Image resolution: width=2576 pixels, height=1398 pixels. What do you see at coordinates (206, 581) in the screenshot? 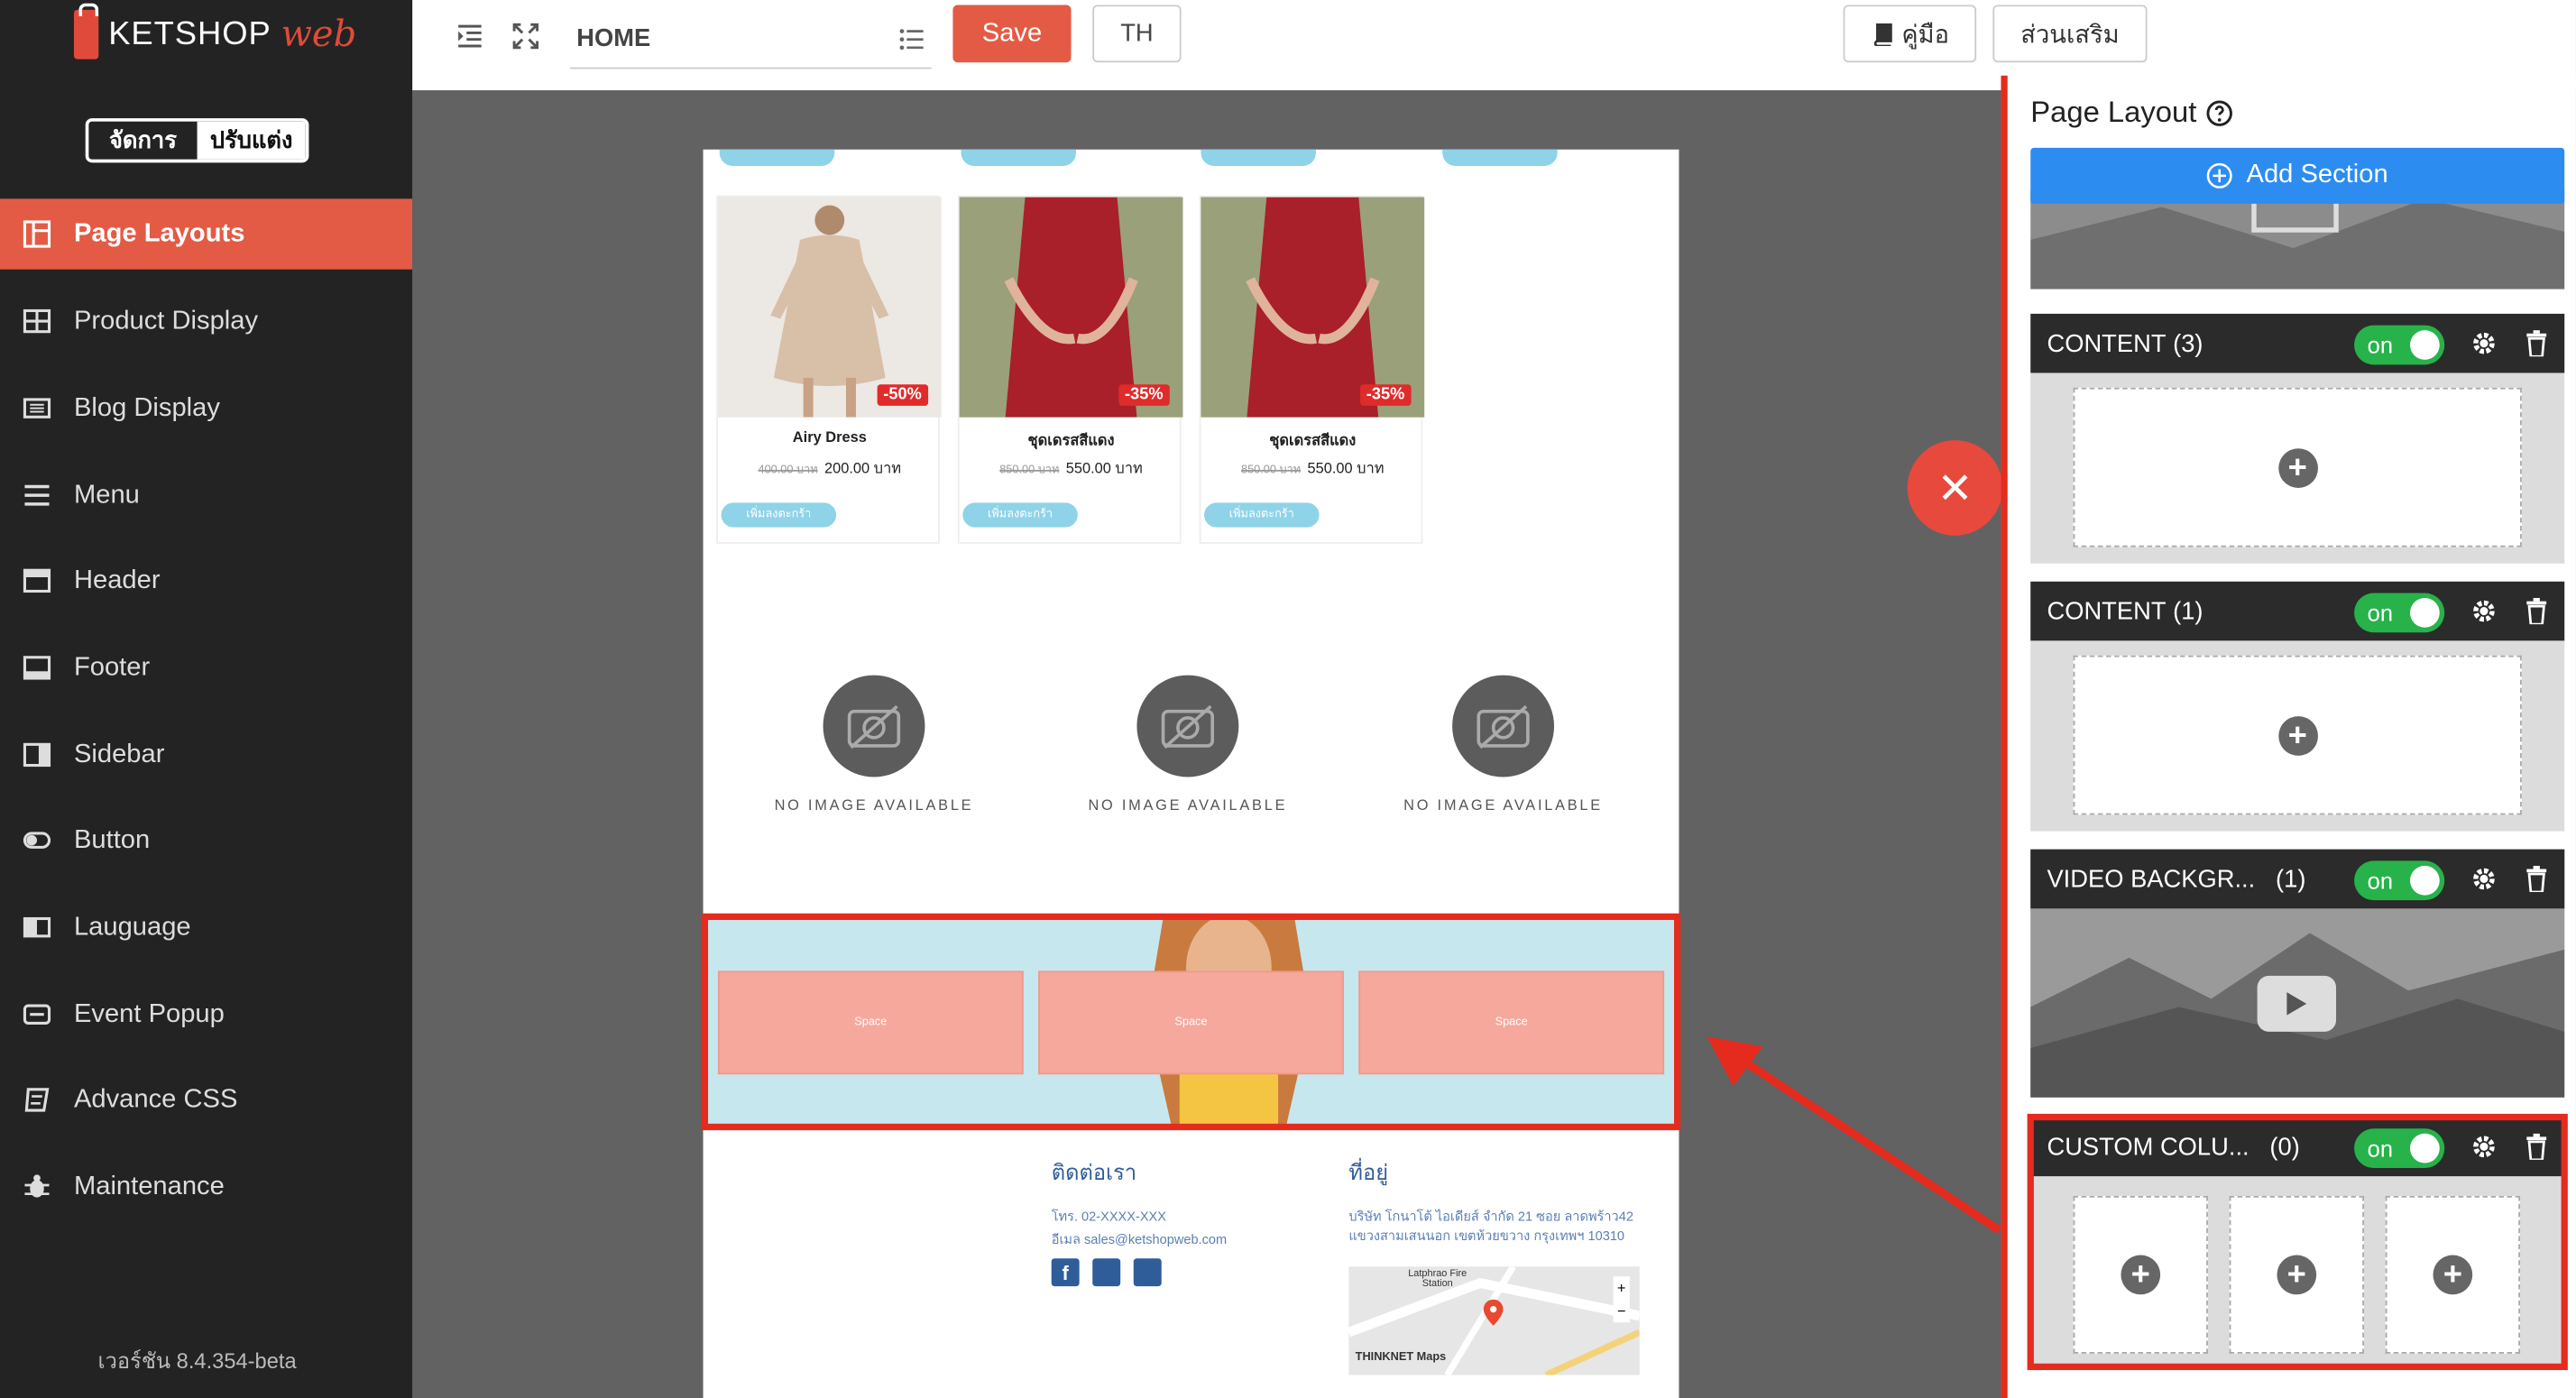
I see `sidebar-item-header: Header` at bounding box center [206, 581].